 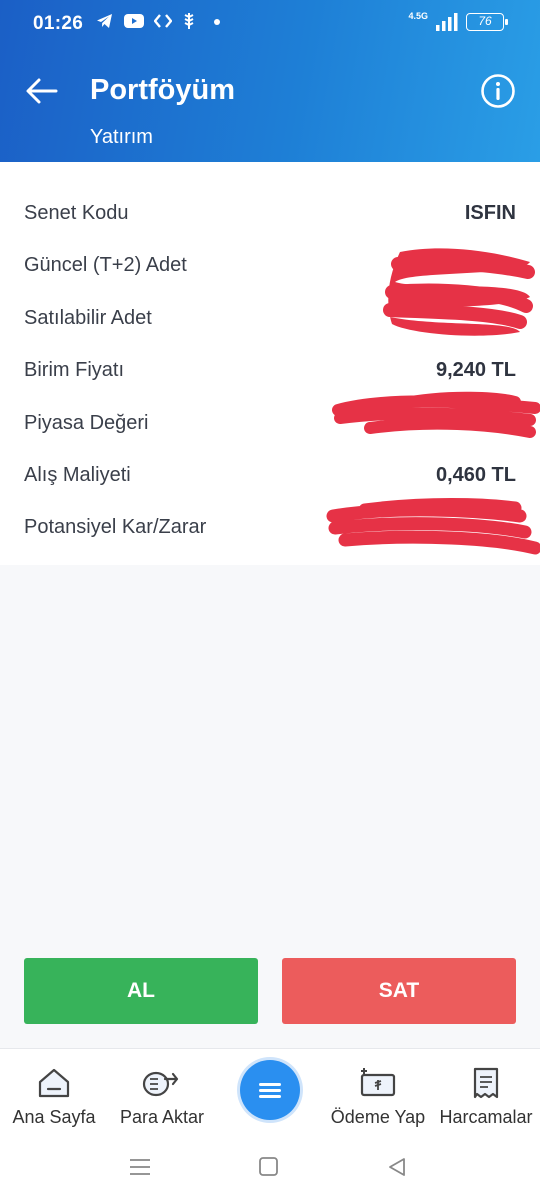 What do you see at coordinates (217, 22) in the screenshot?
I see `dot-icon` at bounding box center [217, 22].